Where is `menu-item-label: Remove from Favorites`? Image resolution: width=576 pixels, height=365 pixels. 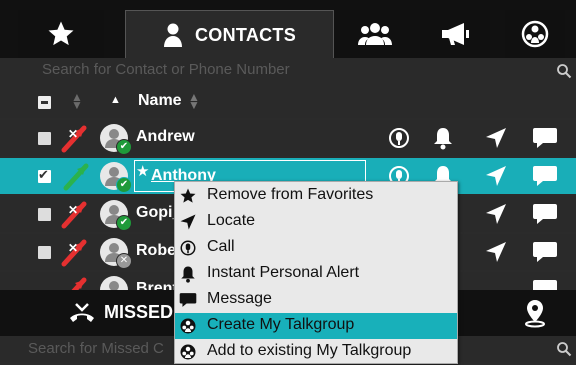 menu-item-label: Remove from Favorites is located at coordinates (290, 194).